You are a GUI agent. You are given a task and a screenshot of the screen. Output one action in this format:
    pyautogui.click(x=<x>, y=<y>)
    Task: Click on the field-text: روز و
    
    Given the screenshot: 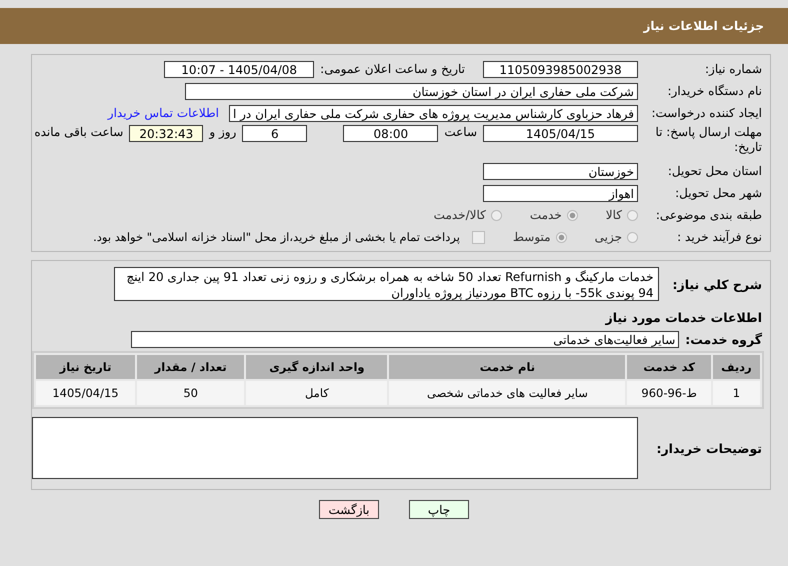 What is the action you would take?
    pyautogui.click(x=222, y=132)
    